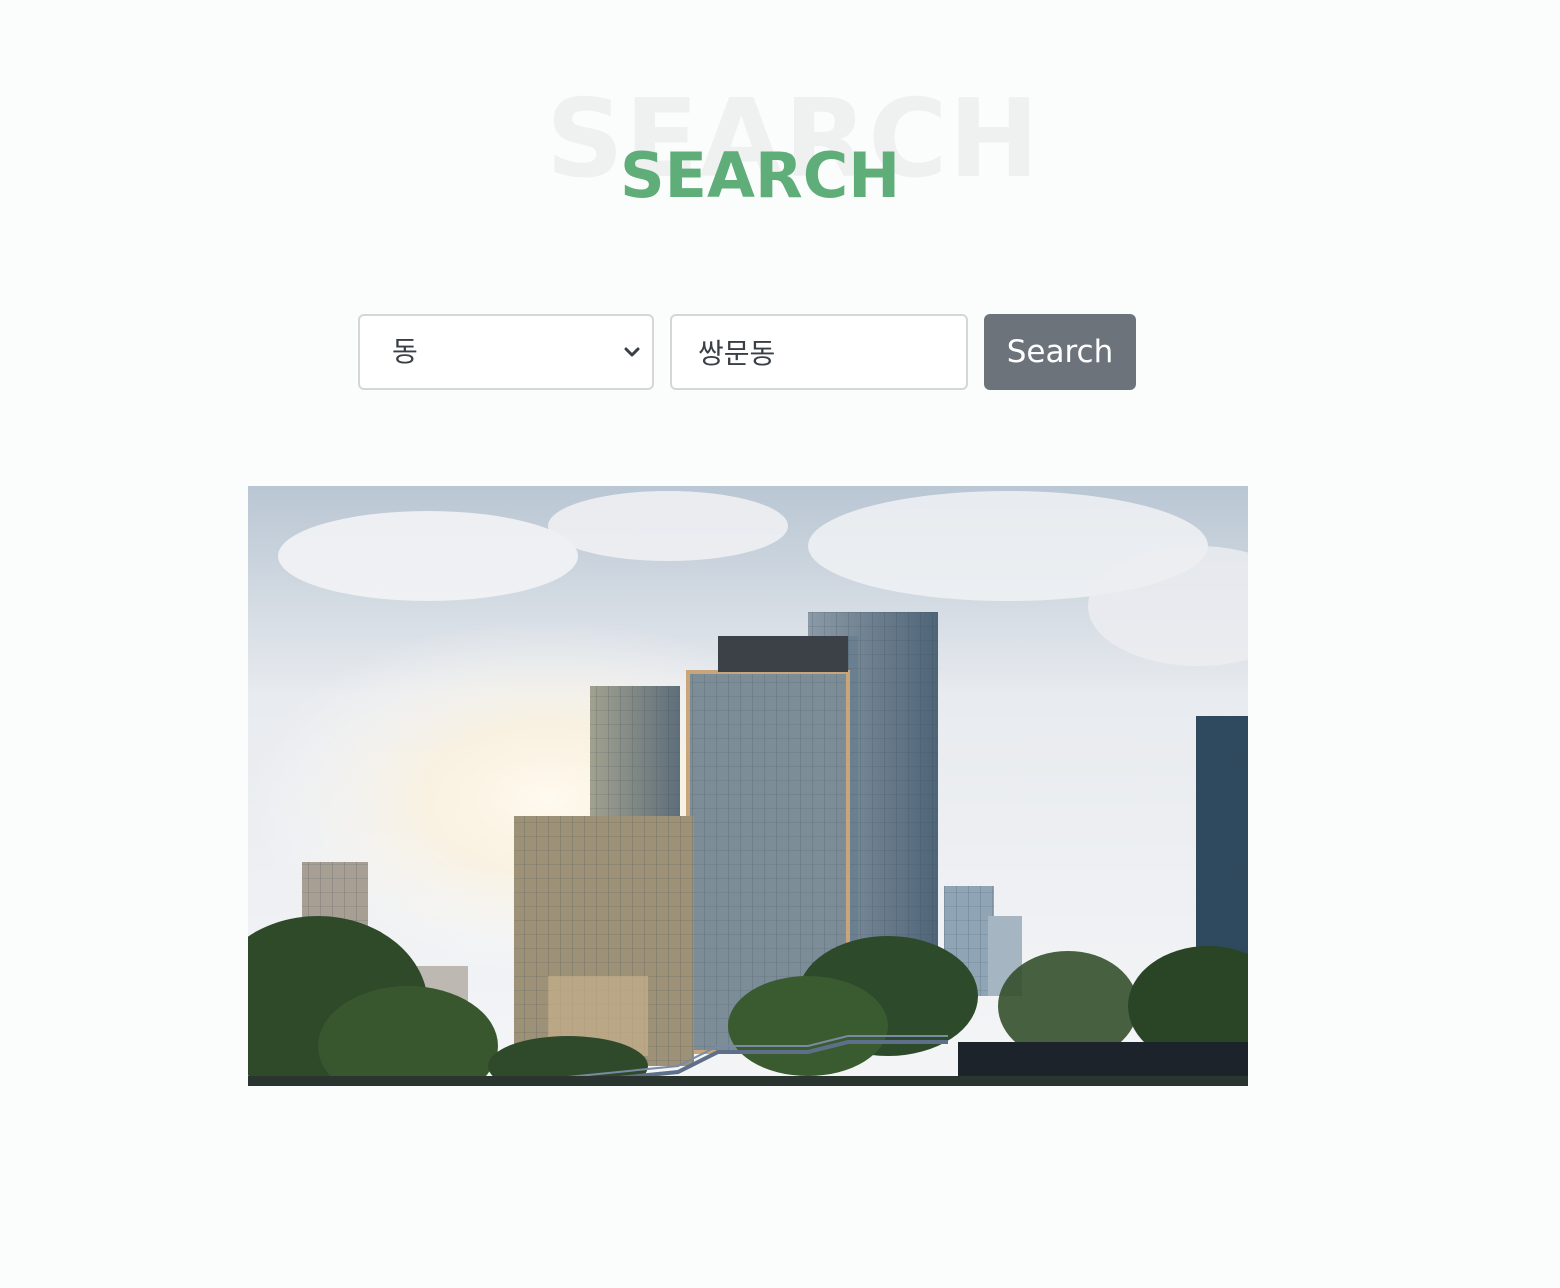 Image resolution: width=1560 pixels, height=1288 pixels. I want to click on chevron-down-icon, so click(632, 352).